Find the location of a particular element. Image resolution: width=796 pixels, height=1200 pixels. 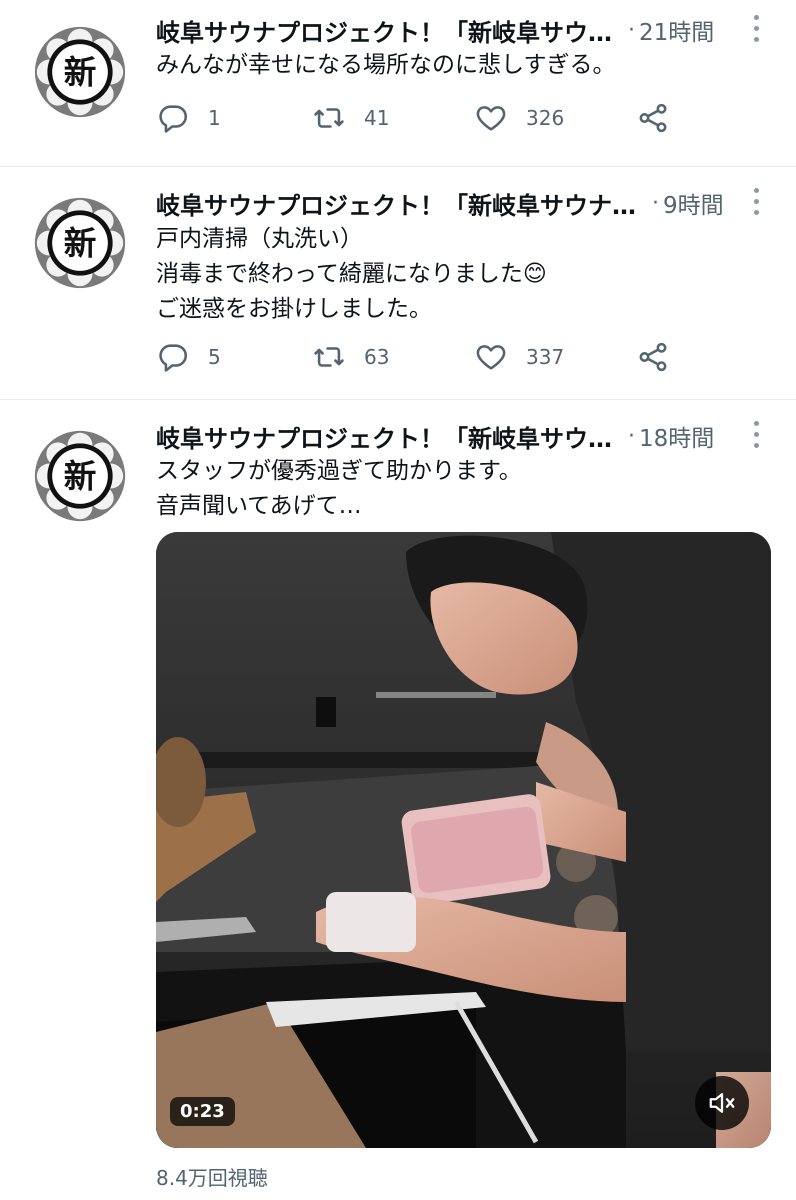

mute-button is located at coordinates (722, 1103).